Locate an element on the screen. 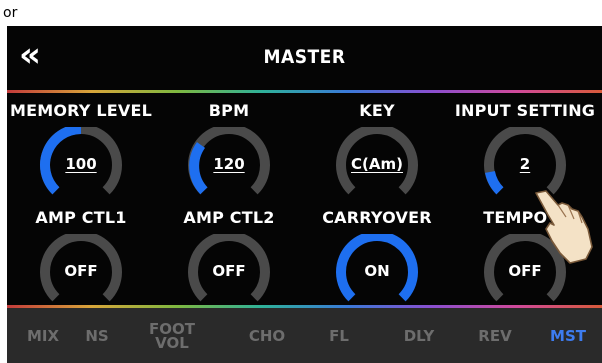 The width and height of the screenshot is (602, 363). param-key: KEY C(Am) is located at coordinates (377, 155).